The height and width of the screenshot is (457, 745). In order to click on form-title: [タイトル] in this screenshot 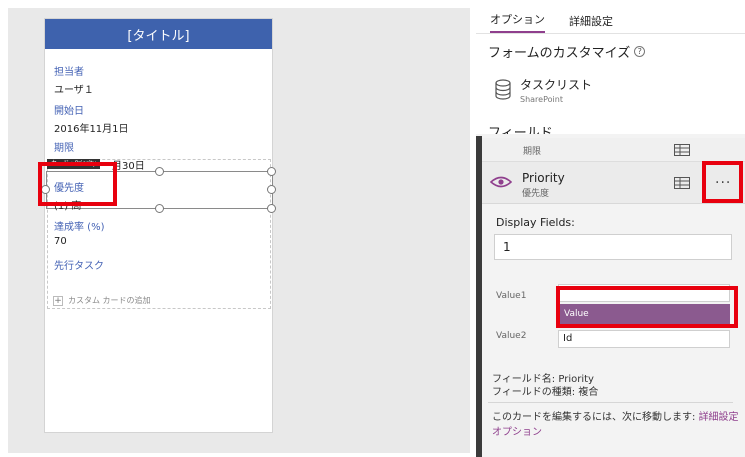, I will do `click(158, 36)`.